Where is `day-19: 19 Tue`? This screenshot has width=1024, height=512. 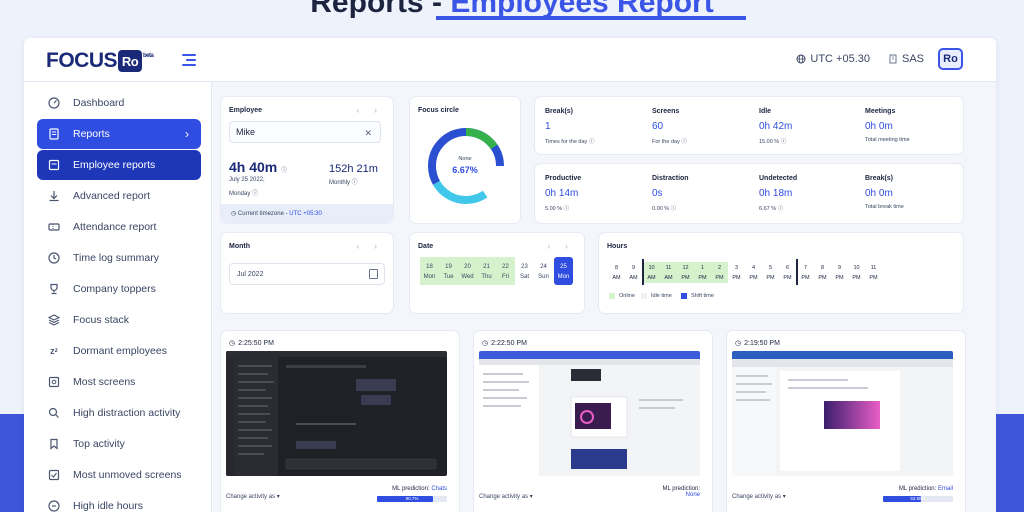
day-19: 19 Tue is located at coordinates (448, 271).